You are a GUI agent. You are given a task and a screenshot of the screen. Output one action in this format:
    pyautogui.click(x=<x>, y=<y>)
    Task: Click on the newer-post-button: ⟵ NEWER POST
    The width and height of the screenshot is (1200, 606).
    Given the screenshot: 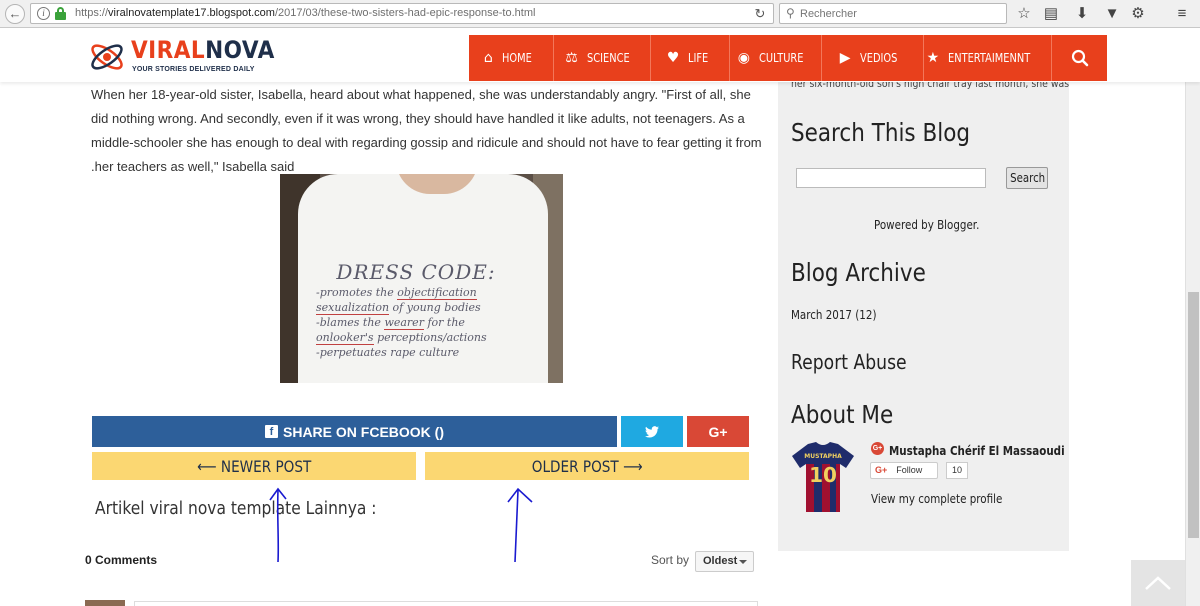 What is the action you would take?
    pyautogui.click(x=254, y=466)
    